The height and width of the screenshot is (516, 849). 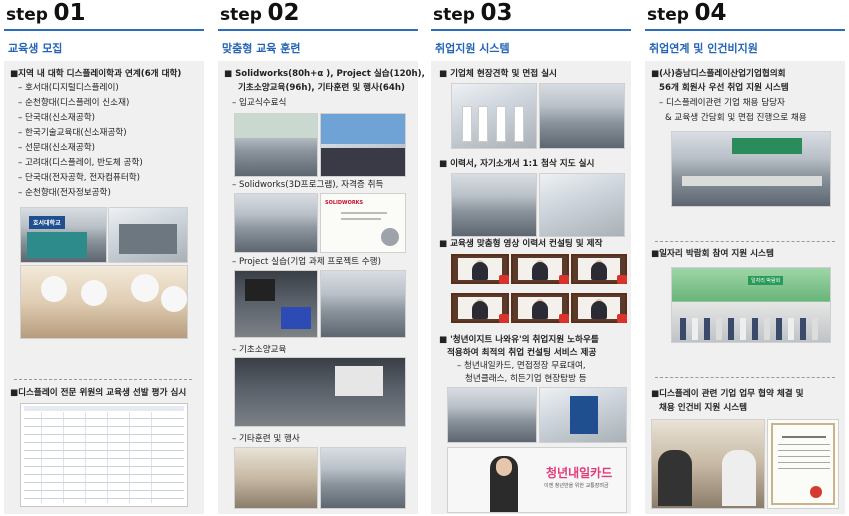 What do you see at coordinates (259, 103) in the screenshot?
I see `sub-ceremony: – 입교식수료식` at bounding box center [259, 103].